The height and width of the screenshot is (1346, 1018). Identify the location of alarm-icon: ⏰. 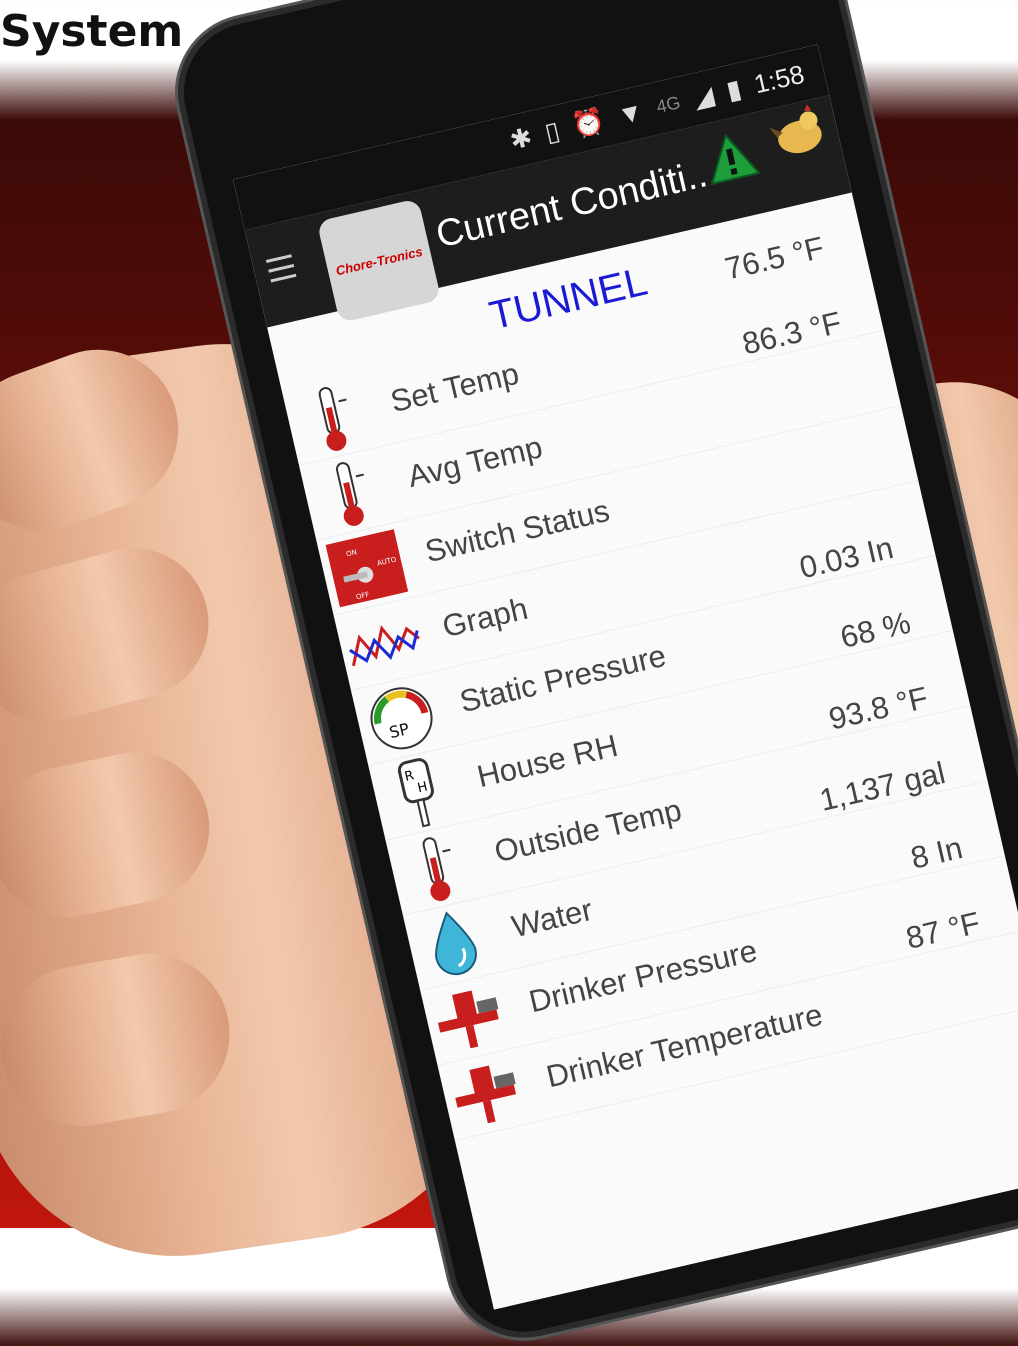
(588, 123).